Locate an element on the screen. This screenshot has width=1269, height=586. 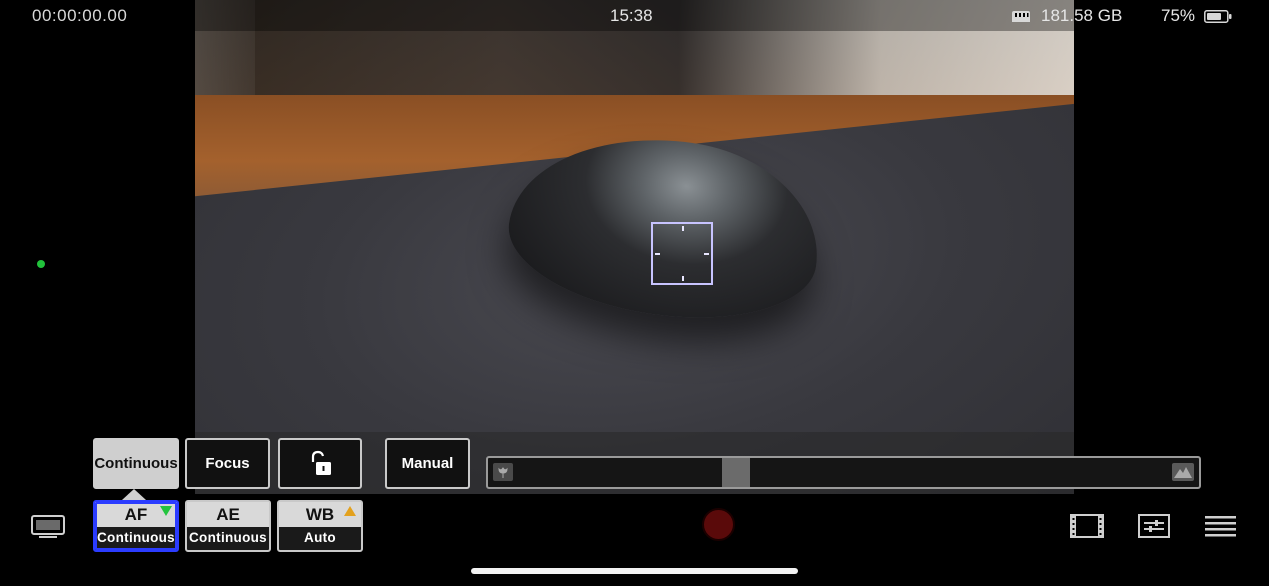
battery-indicator: 75% is located at coordinates (1196, 16).